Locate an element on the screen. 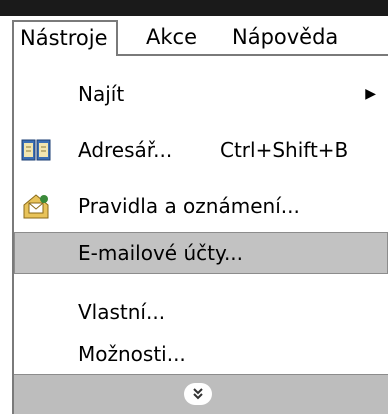 The image size is (388, 414). chevron-double-down-icon is located at coordinates (198, 394).